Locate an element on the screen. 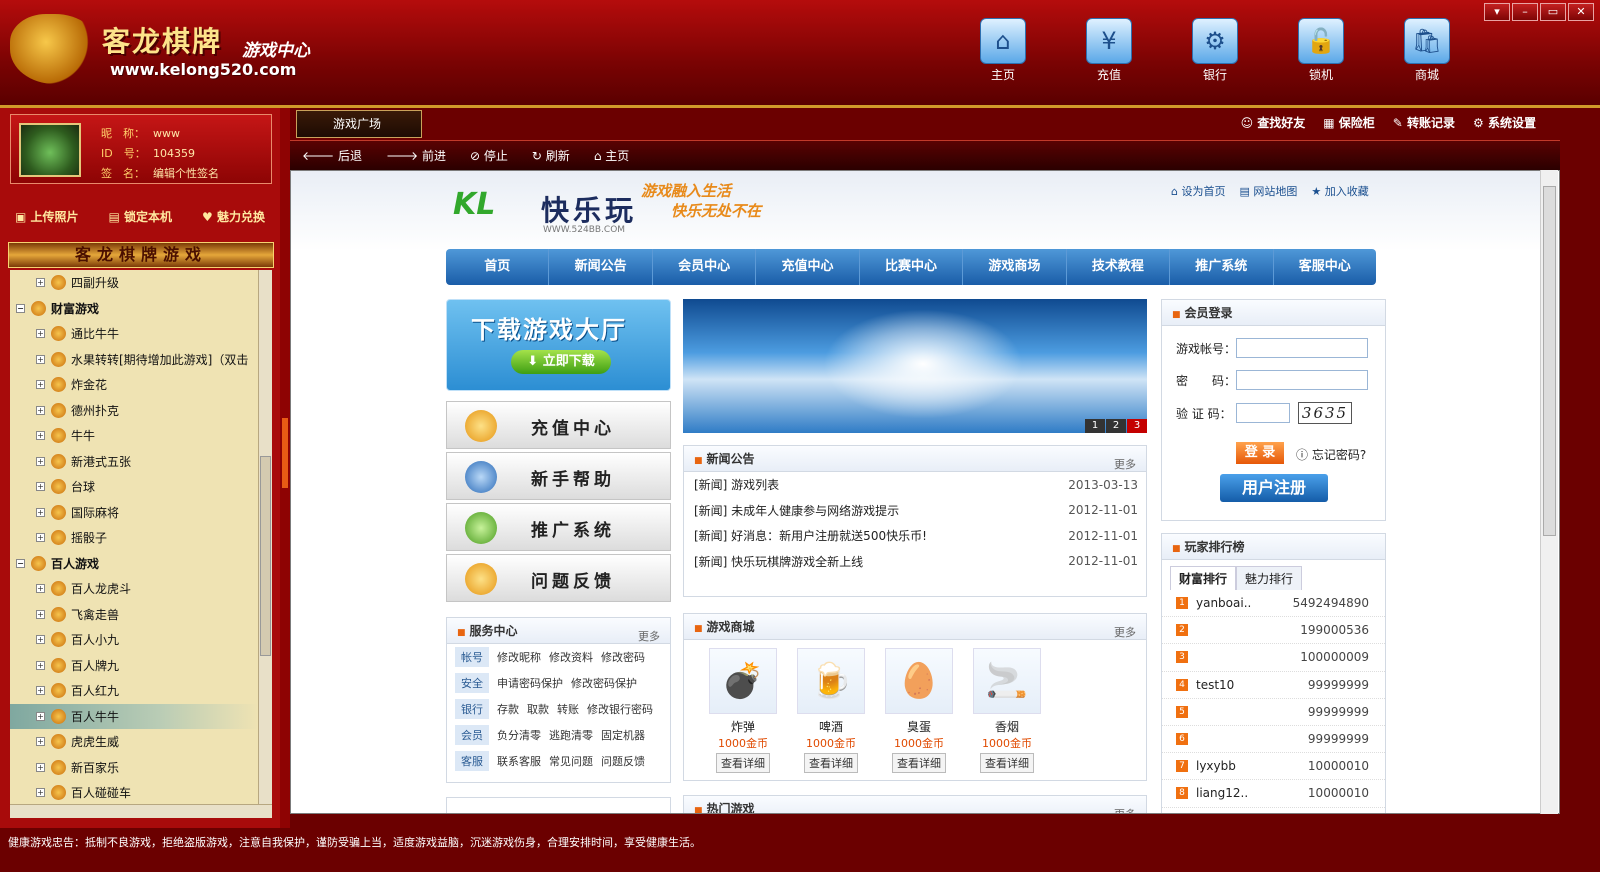  news-title: [新闻] 游戏列表 is located at coordinates (736, 484).